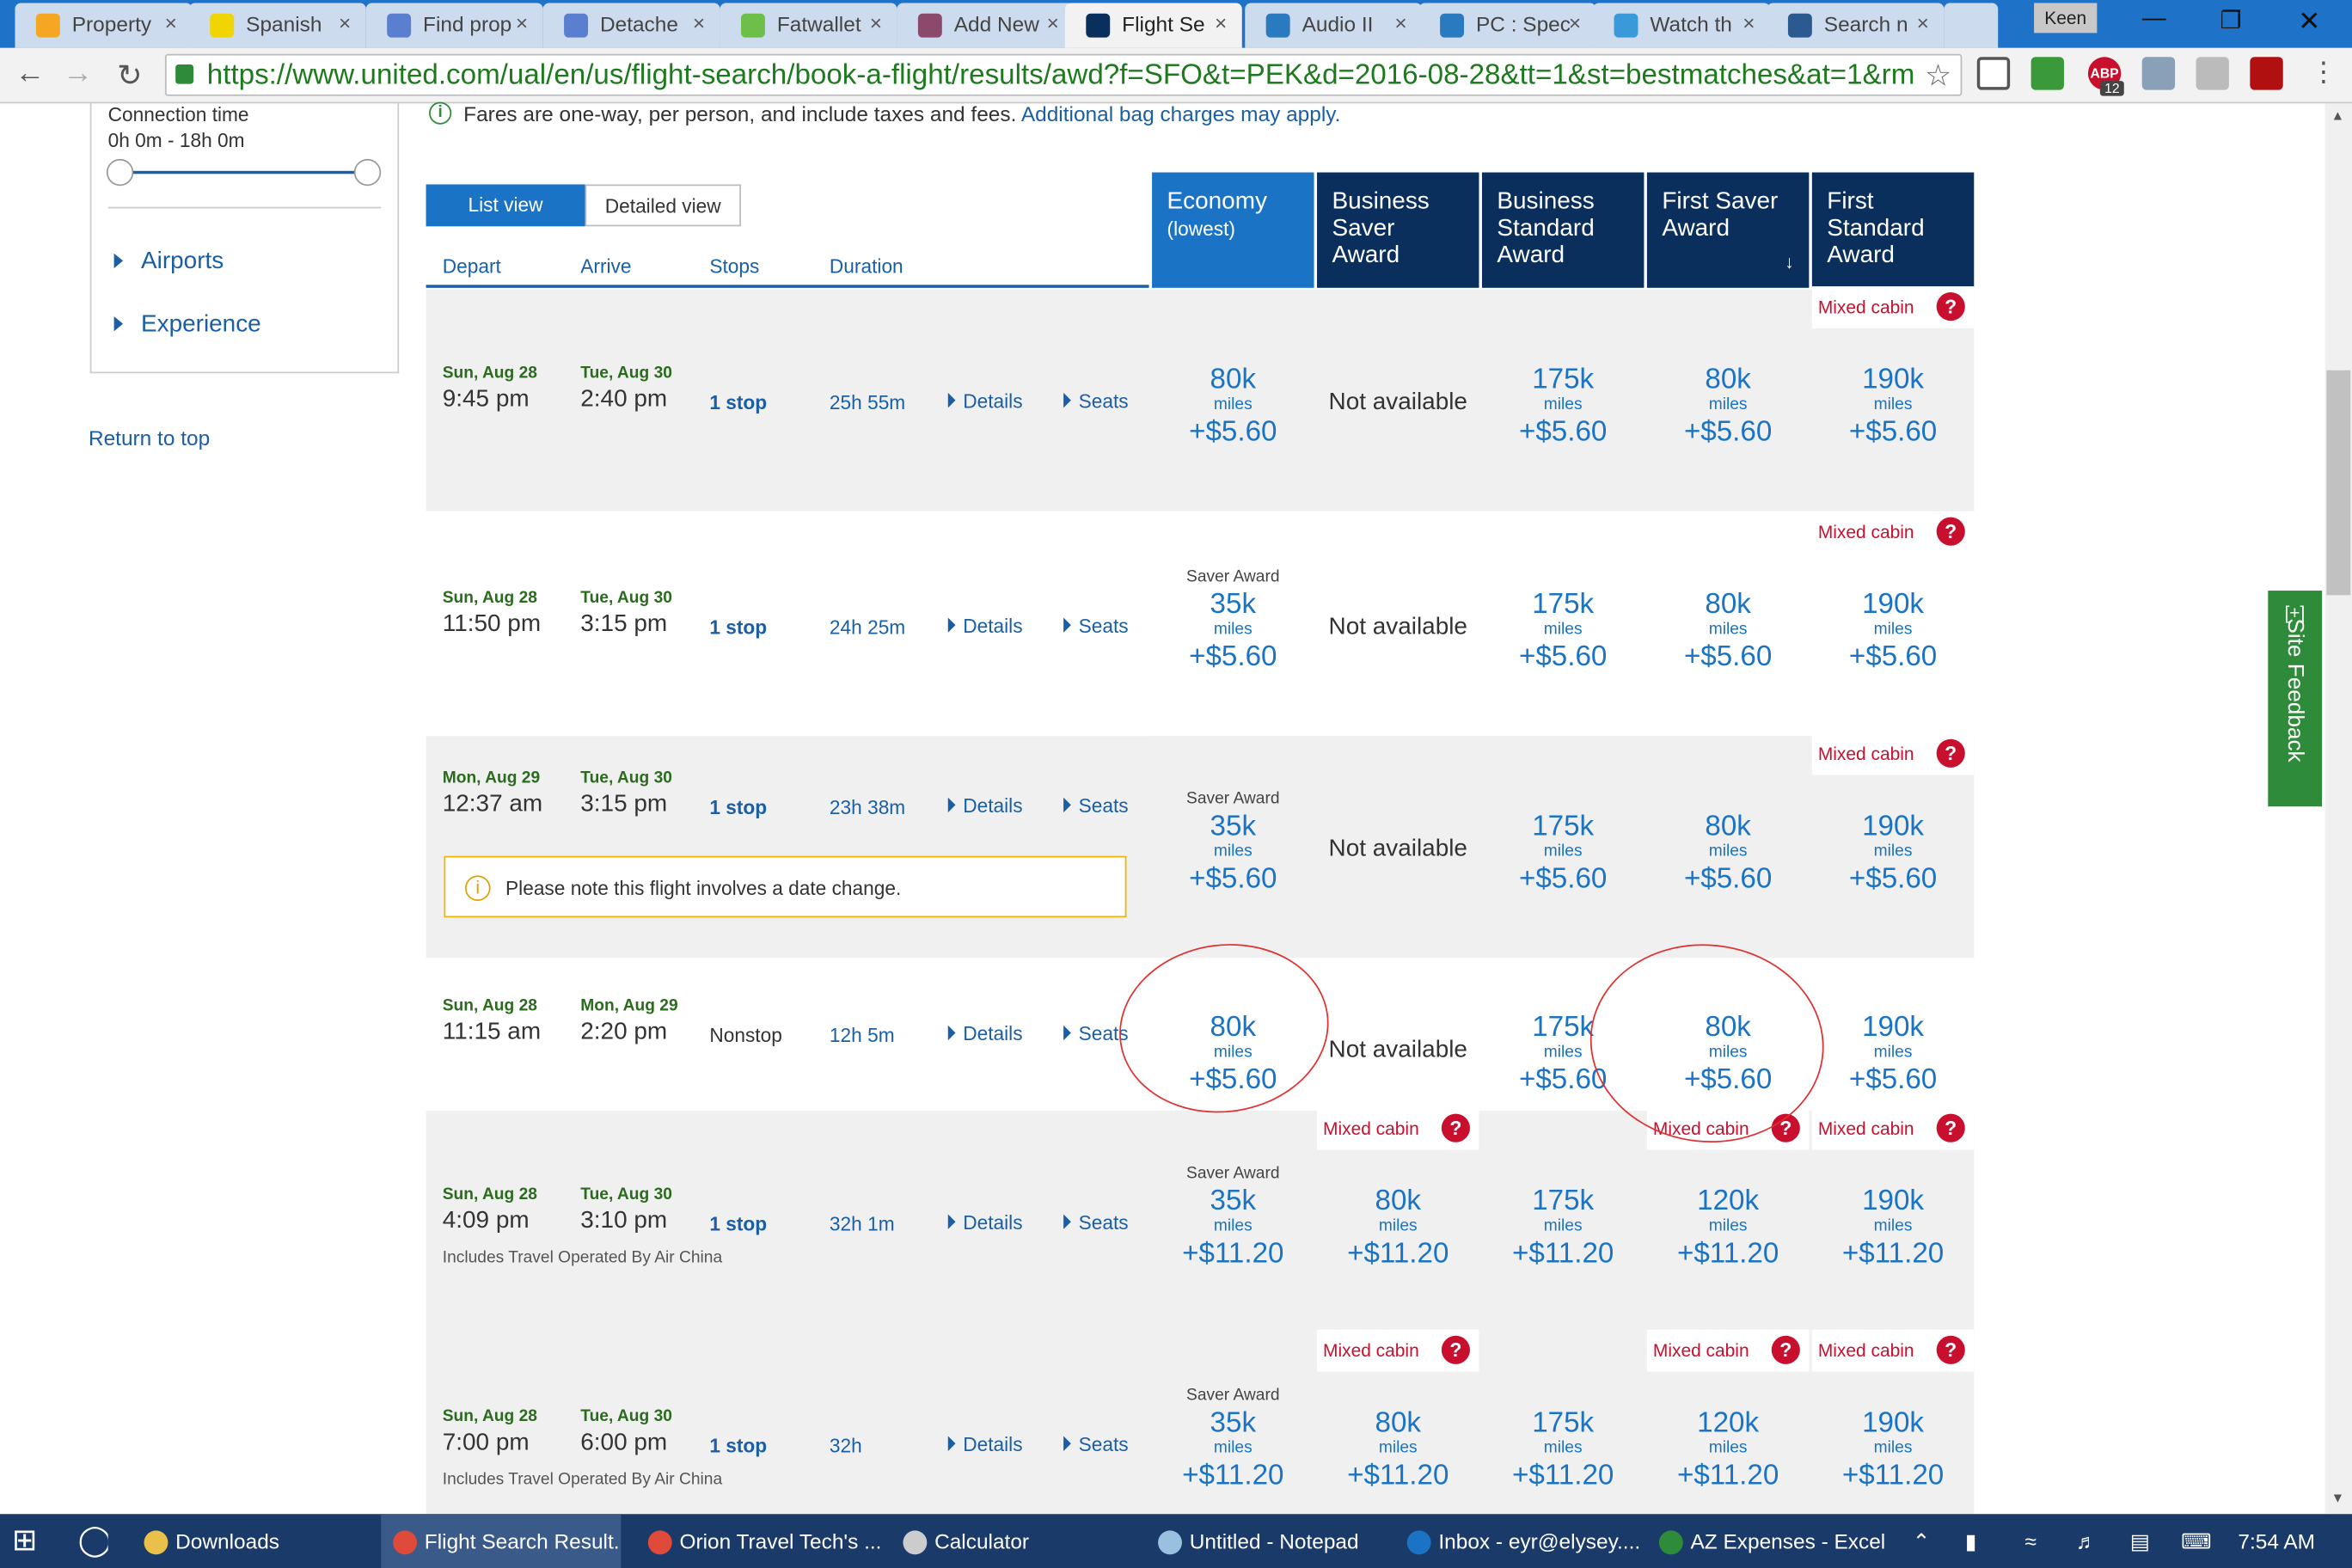  Describe the element at coordinates (2031, 1541) in the screenshot. I see `wifi-icon: ≈` at that location.